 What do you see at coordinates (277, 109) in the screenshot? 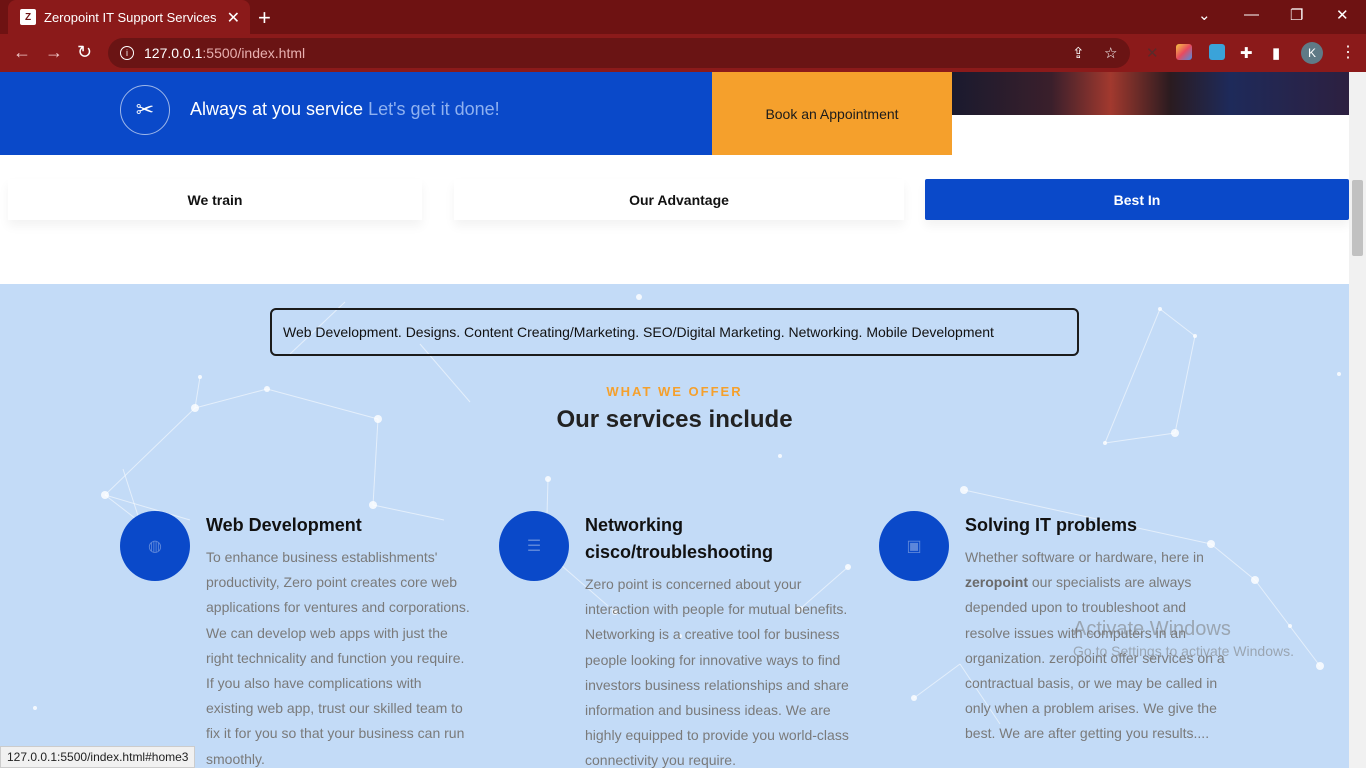
I see `banner-tagline: Always at you service` at bounding box center [277, 109].